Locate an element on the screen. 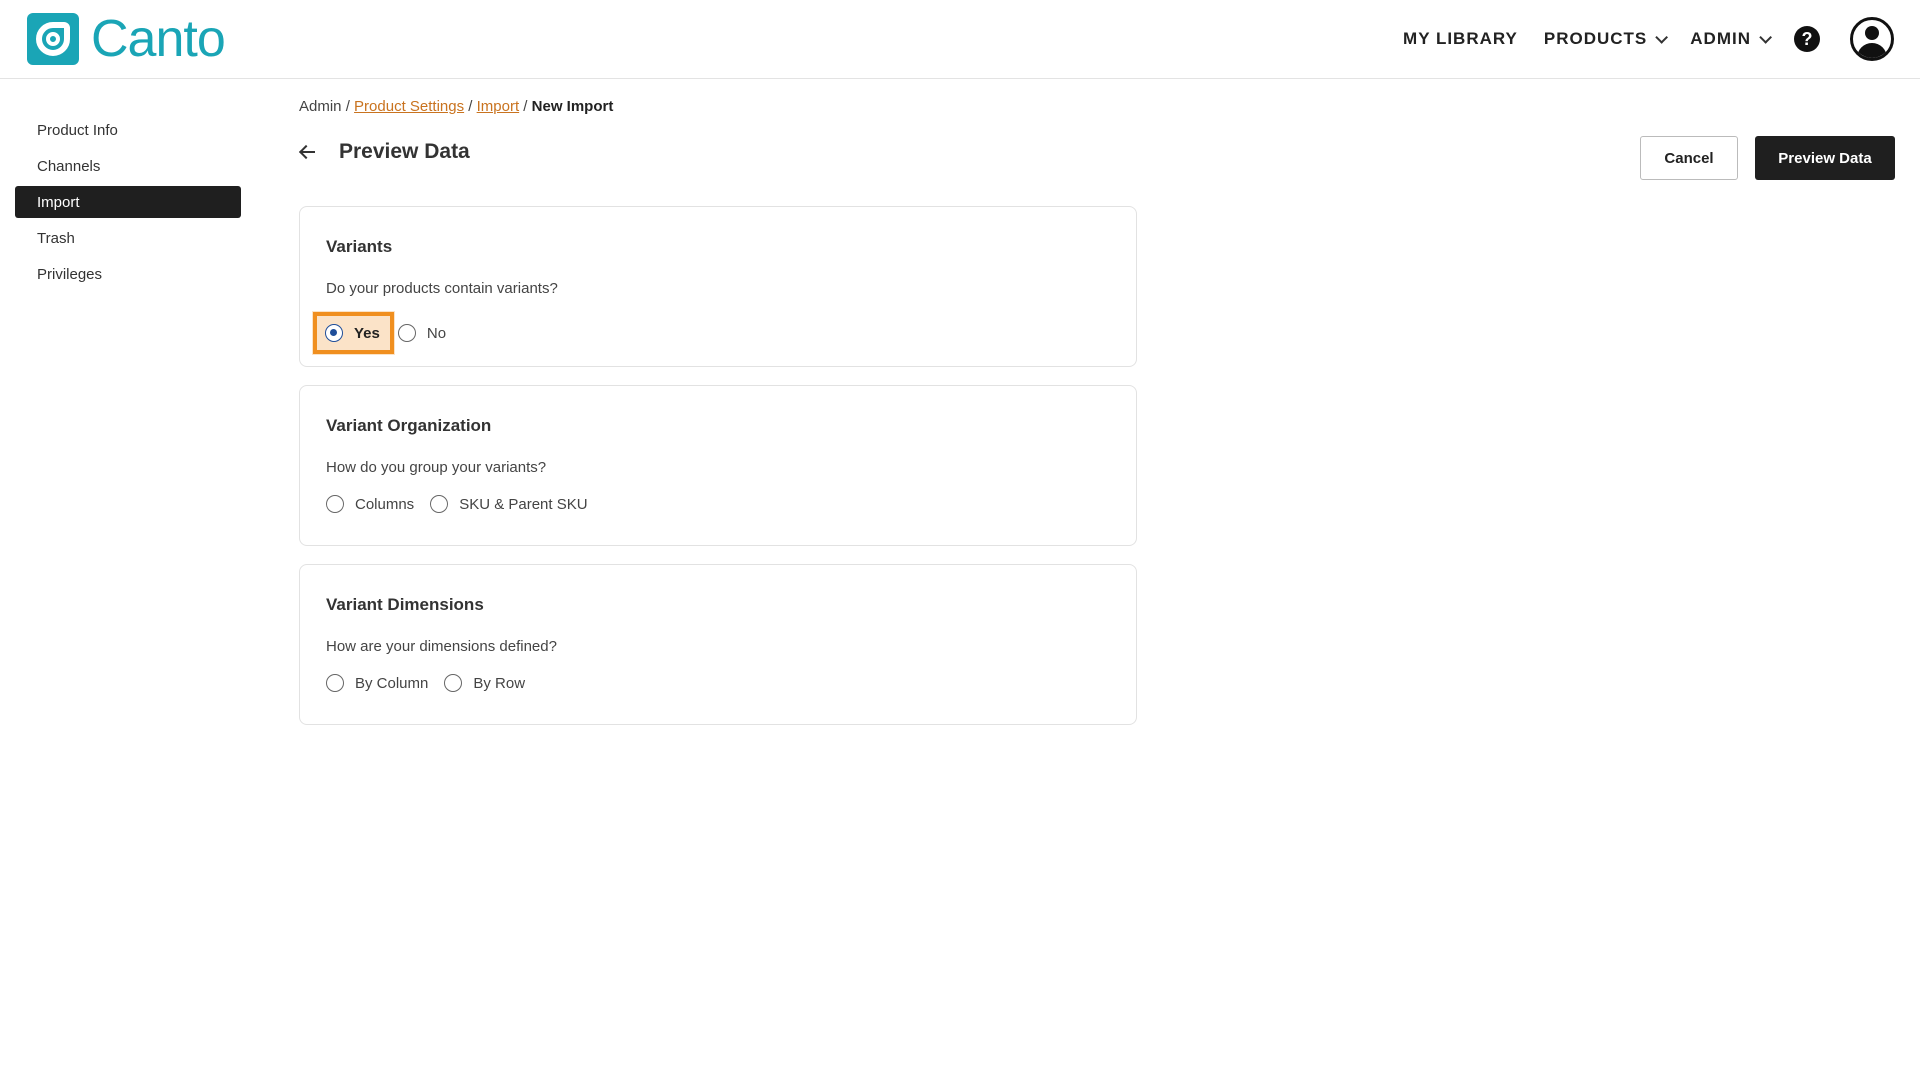 This screenshot has width=1920, height=1080. sidebar-item-trash: Trash is located at coordinates (128, 238).